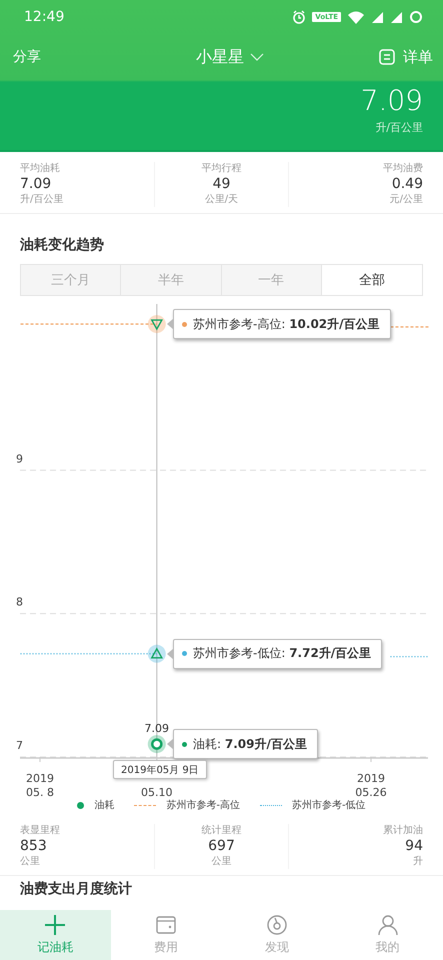 The height and width of the screenshot is (960, 443). What do you see at coordinates (166, 925) in the screenshot?
I see `wallet-icon` at bounding box center [166, 925].